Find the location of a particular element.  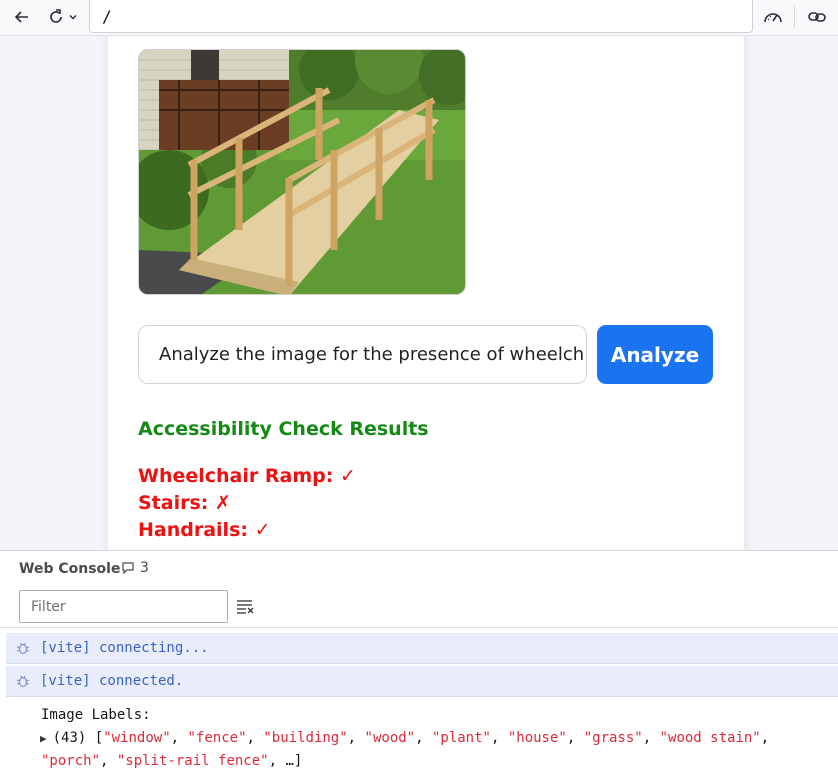

labels-tail: …] is located at coordinates (294, 761).